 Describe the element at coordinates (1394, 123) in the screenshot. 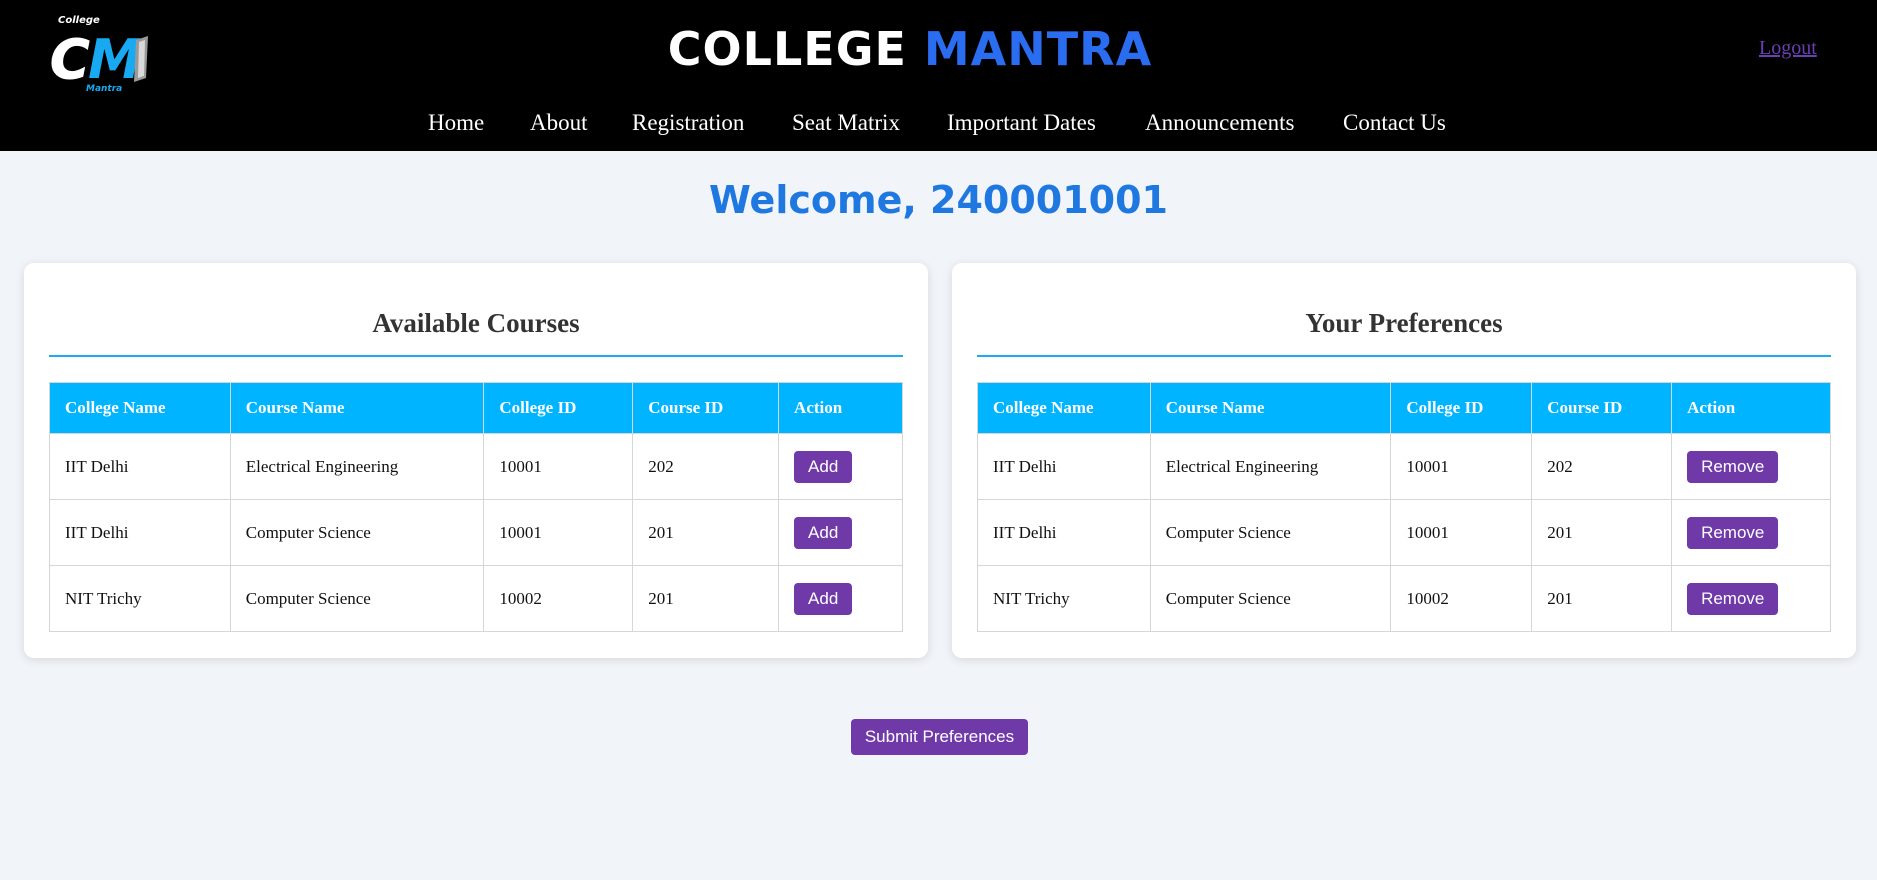

I see `nav-contact-us: Contact Us` at that location.